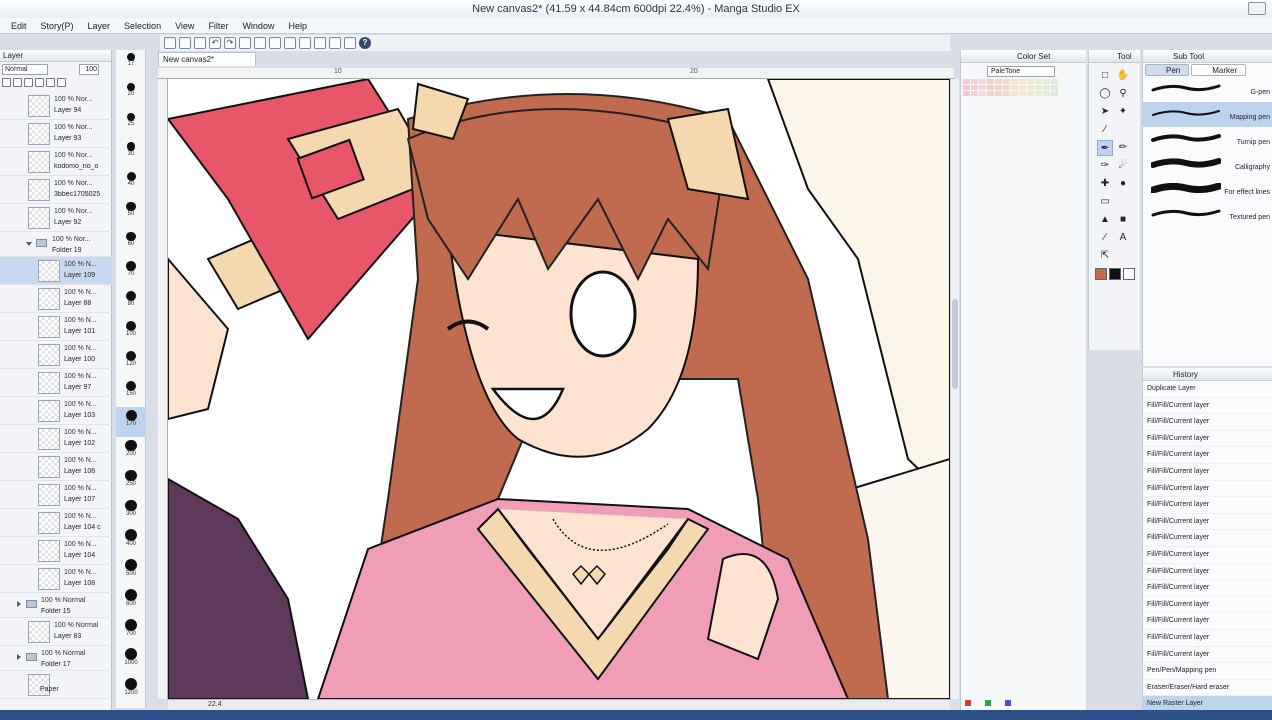  I want to click on layer-row: 100 % N... Layer 101, so click(56, 327).